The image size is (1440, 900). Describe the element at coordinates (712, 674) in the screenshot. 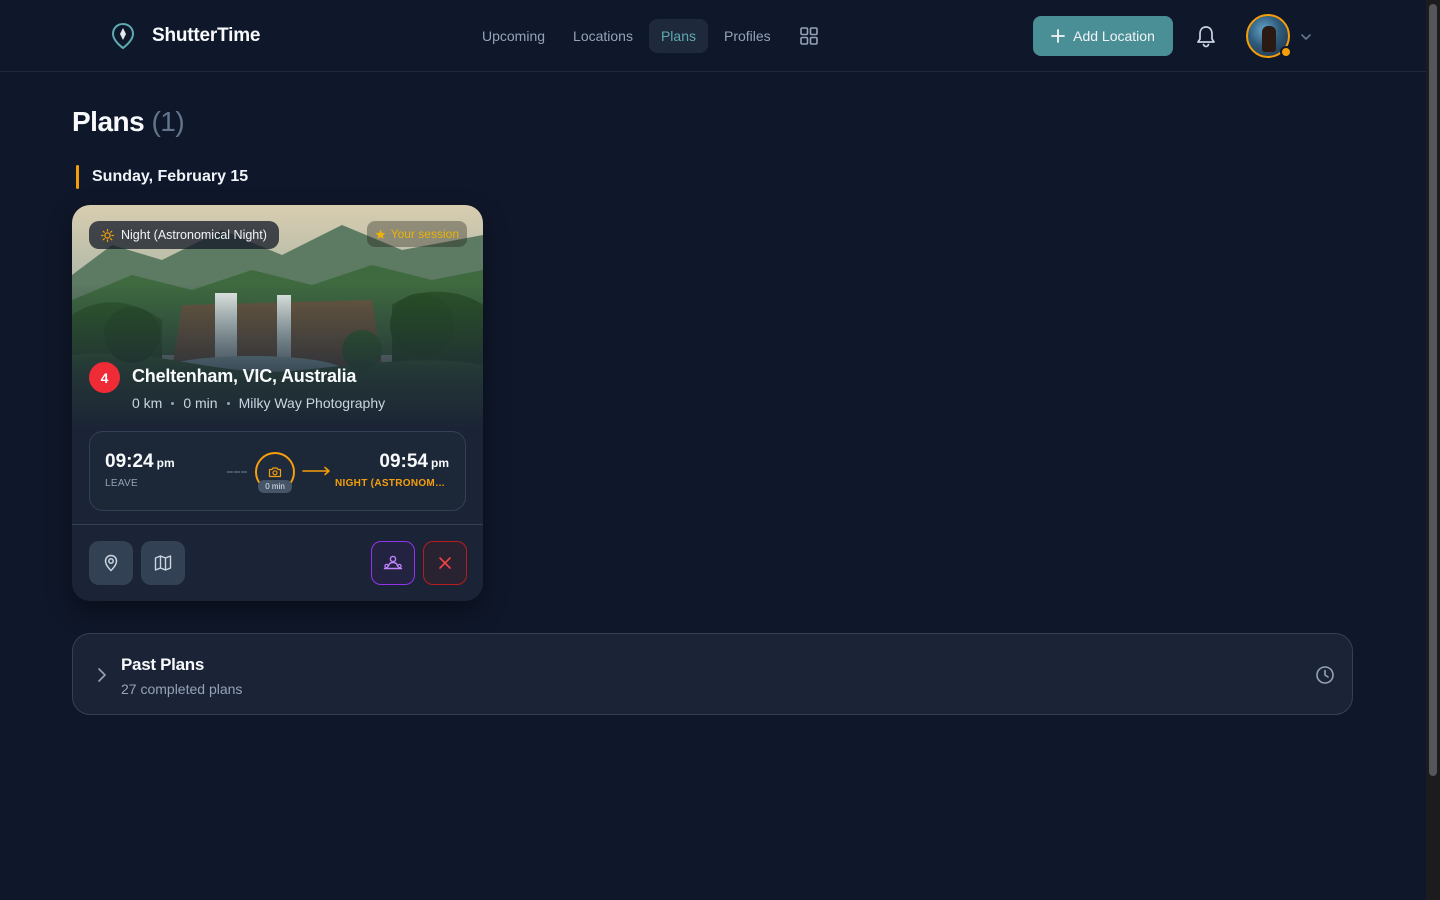

I see `past-plans-section: Past Plans 27 completed plans` at that location.